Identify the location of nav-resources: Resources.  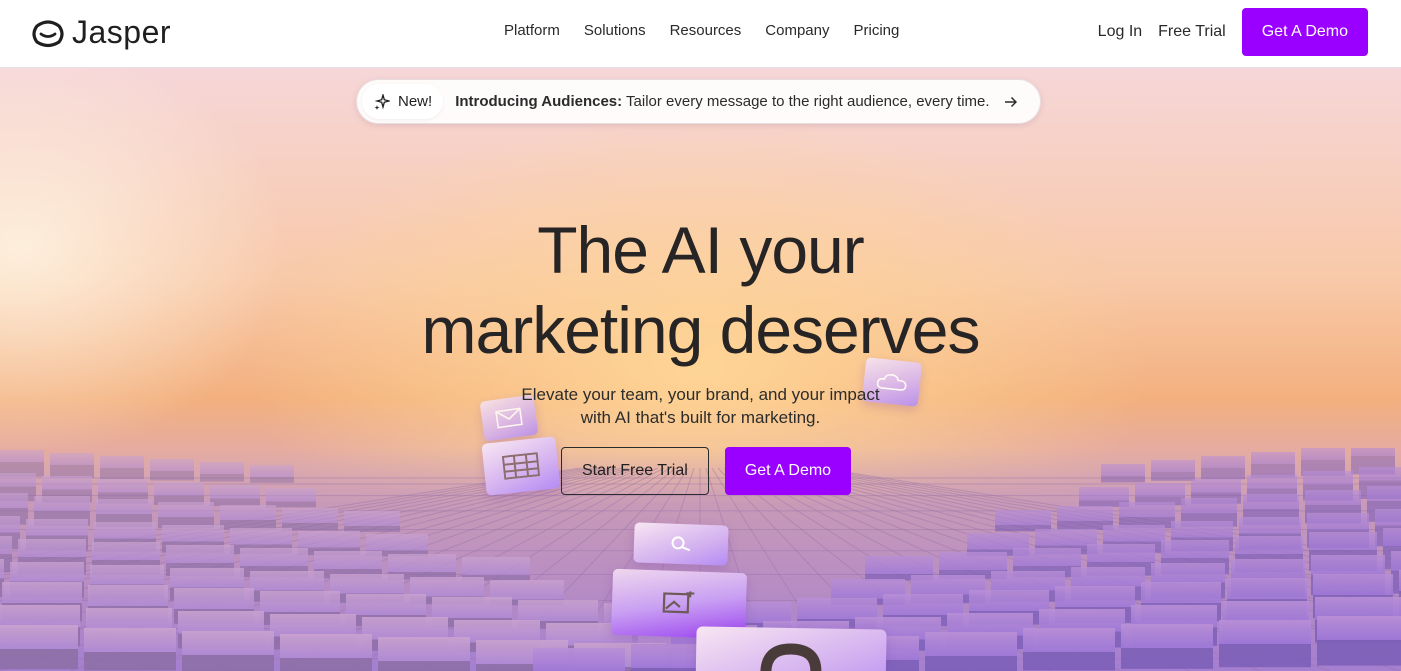
(706, 30).